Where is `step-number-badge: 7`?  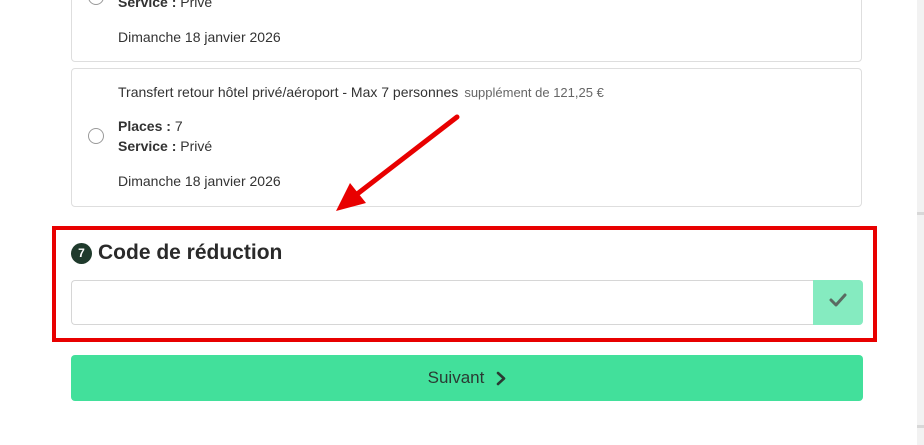
step-number-badge: 7 is located at coordinates (81, 253).